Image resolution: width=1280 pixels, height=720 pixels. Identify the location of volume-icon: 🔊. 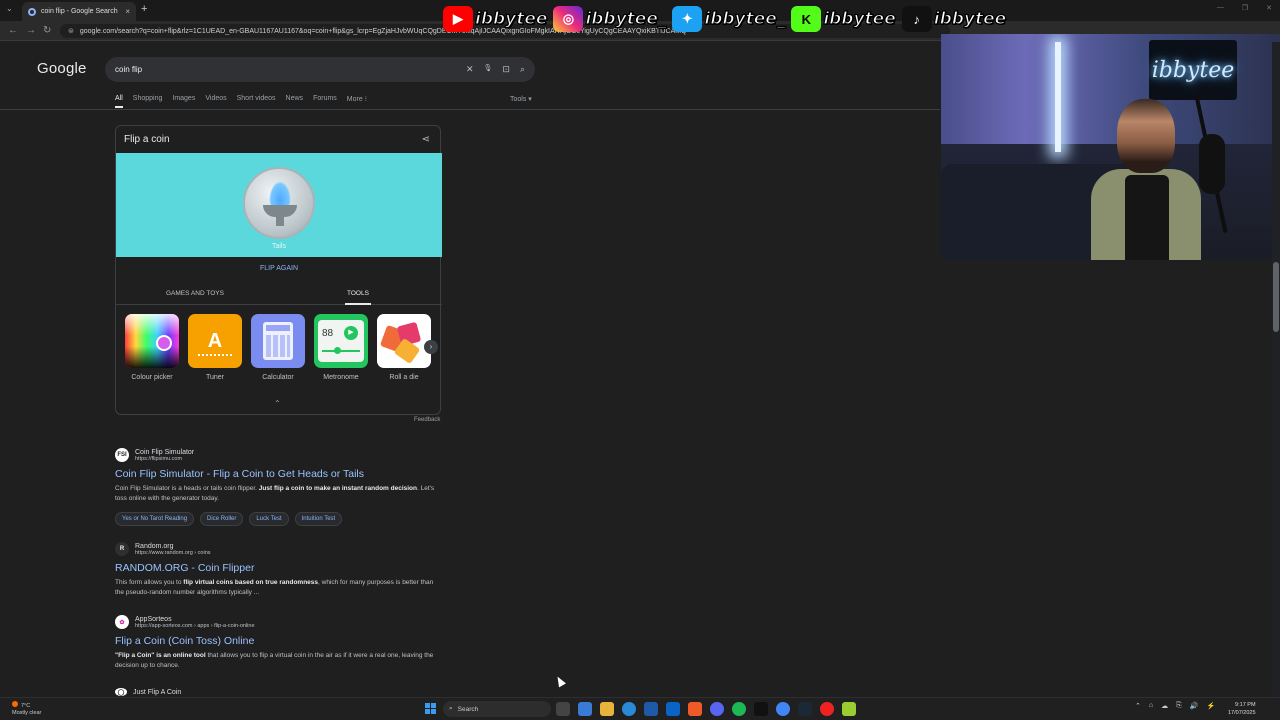
(1194, 706).